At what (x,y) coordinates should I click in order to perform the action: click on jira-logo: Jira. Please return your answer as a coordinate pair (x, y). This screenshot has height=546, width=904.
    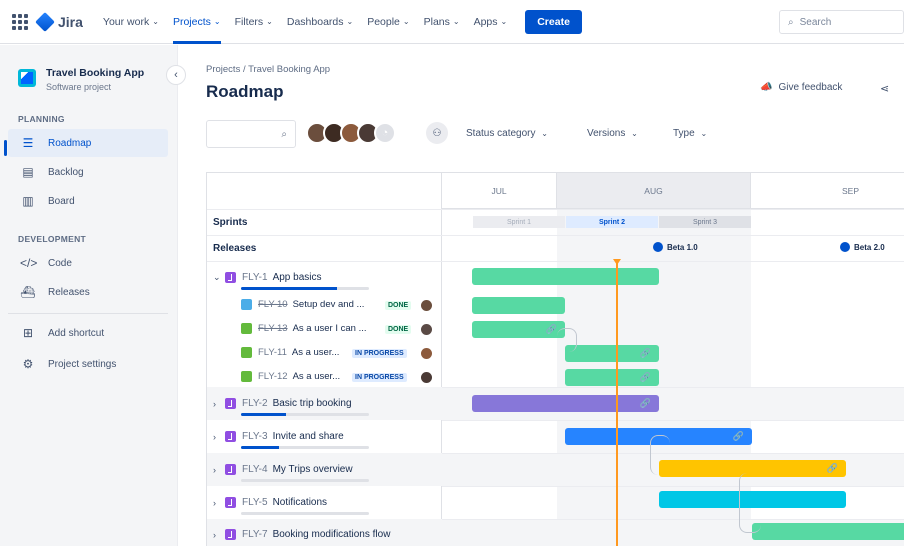
    Looking at the image, I should click on (59, 21).